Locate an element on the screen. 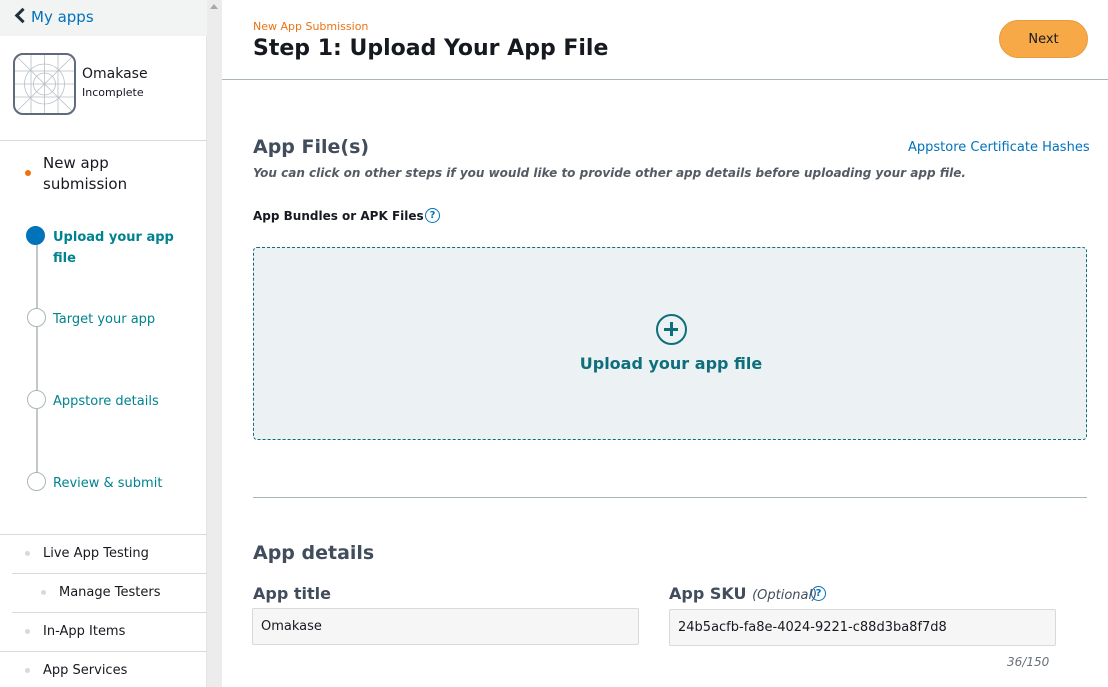 This screenshot has width=1108, height=687. app-status: Incomplete is located at coordinates (113, 92).